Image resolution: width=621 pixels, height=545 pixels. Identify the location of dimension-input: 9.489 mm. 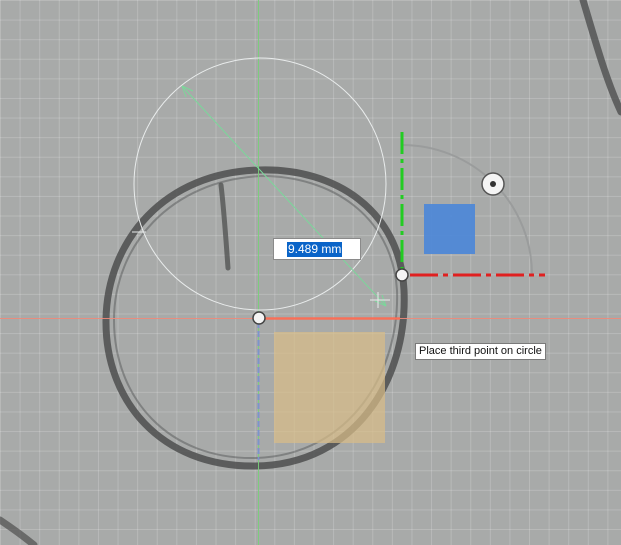
(317, 249).